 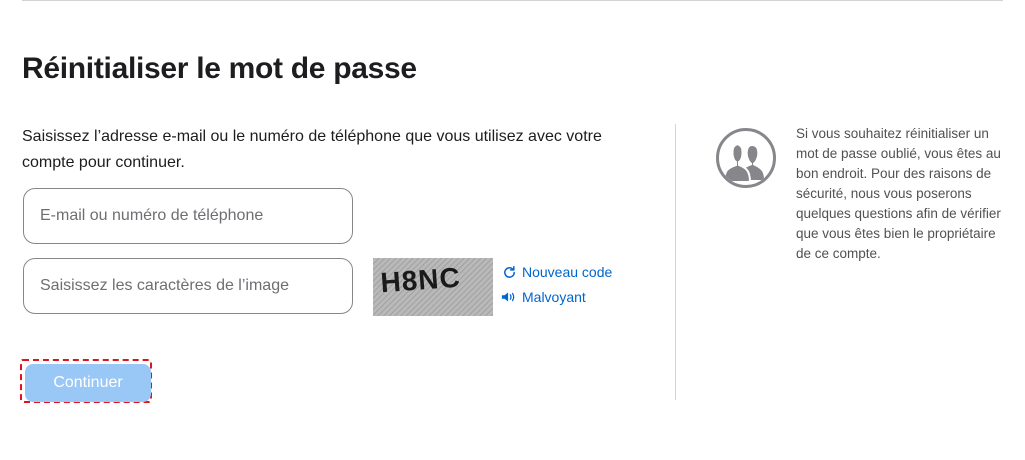 I want to click on top-divider, so click(x=512, y=0).